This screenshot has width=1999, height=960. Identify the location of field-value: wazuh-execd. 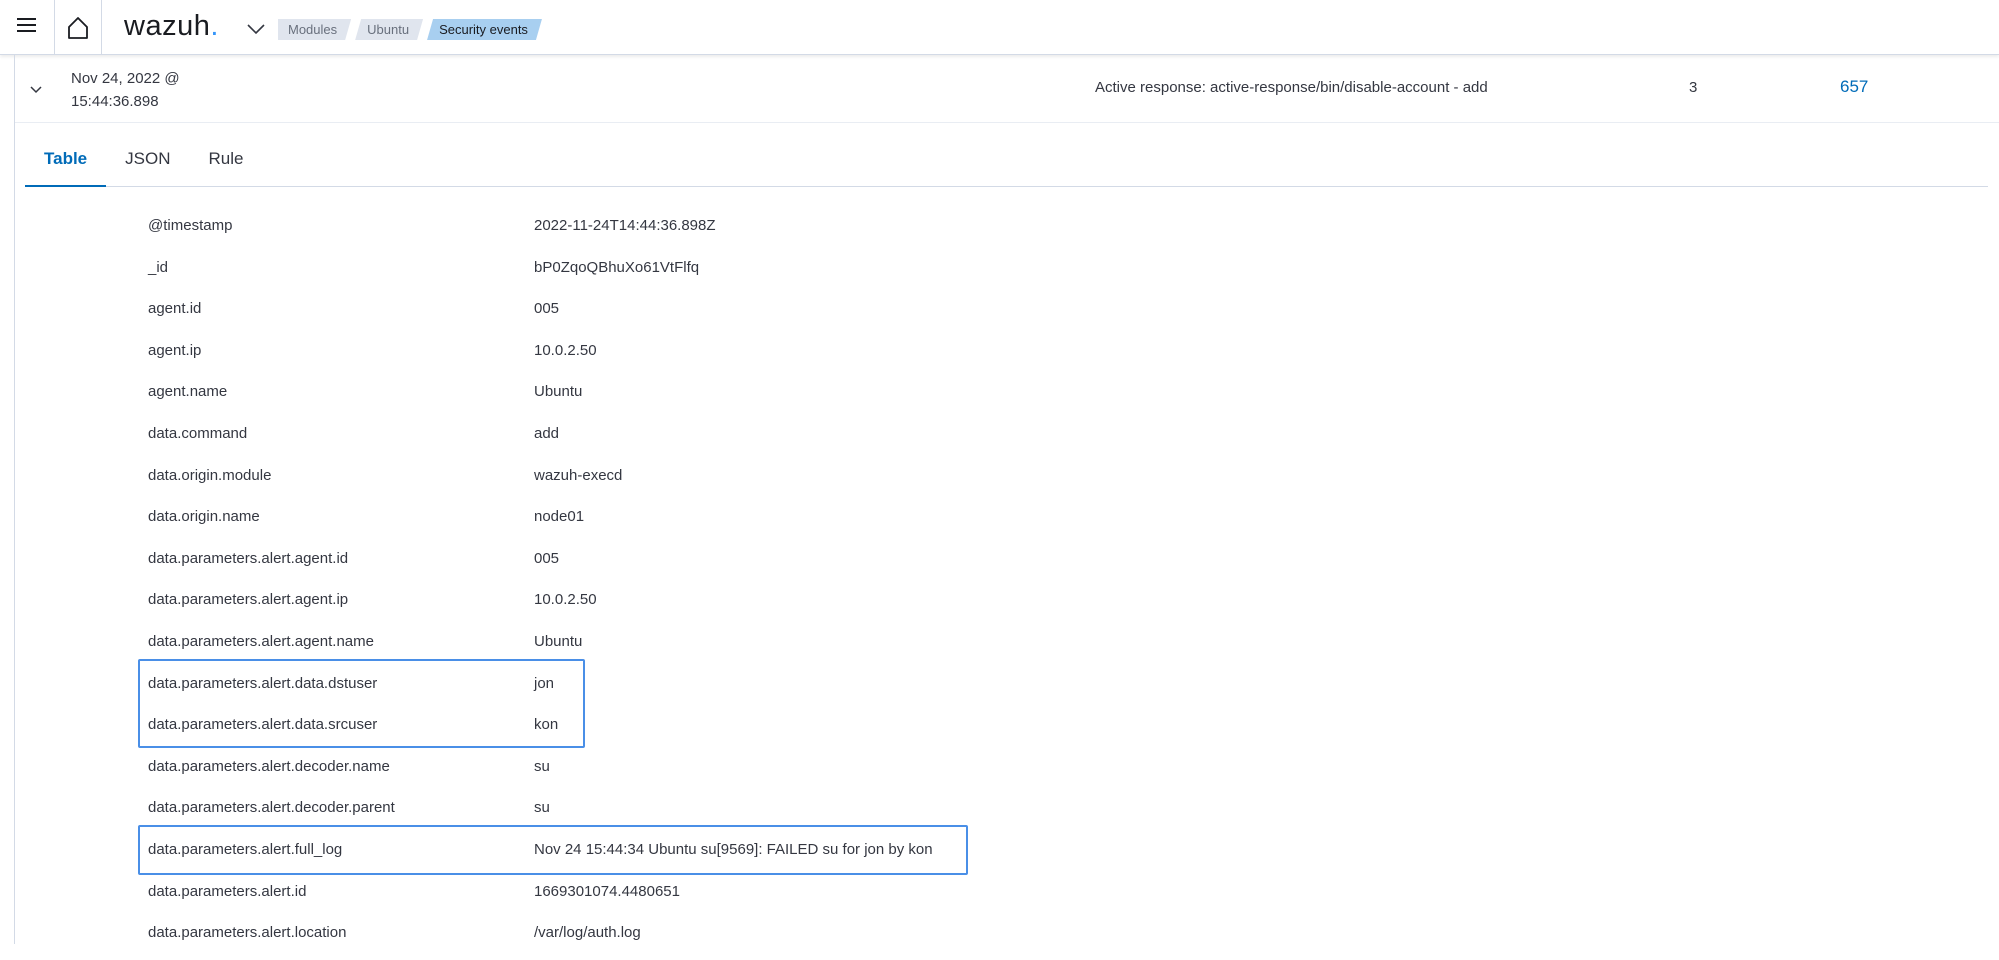
(578, 475).